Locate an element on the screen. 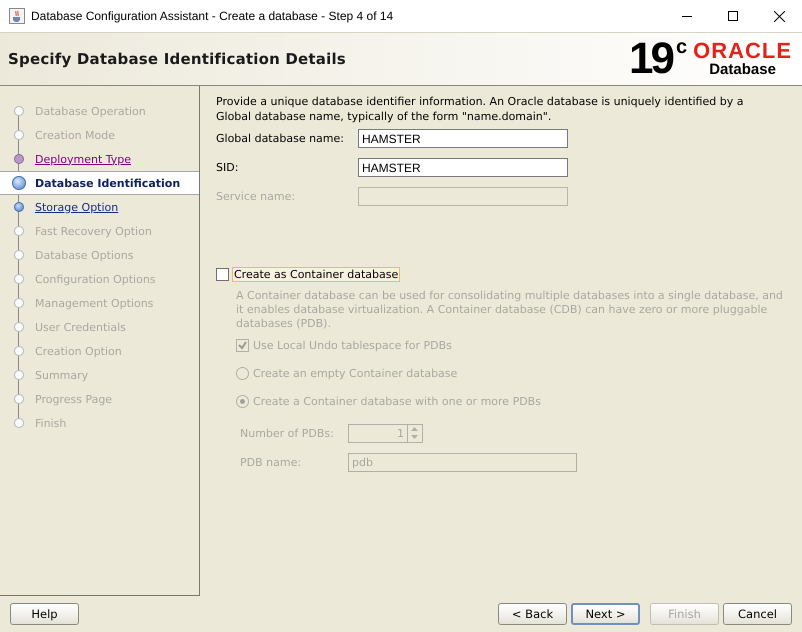 The height and width of the screenshot is (632, 802). step-label: Database Options is located at coordinates (84, 255).